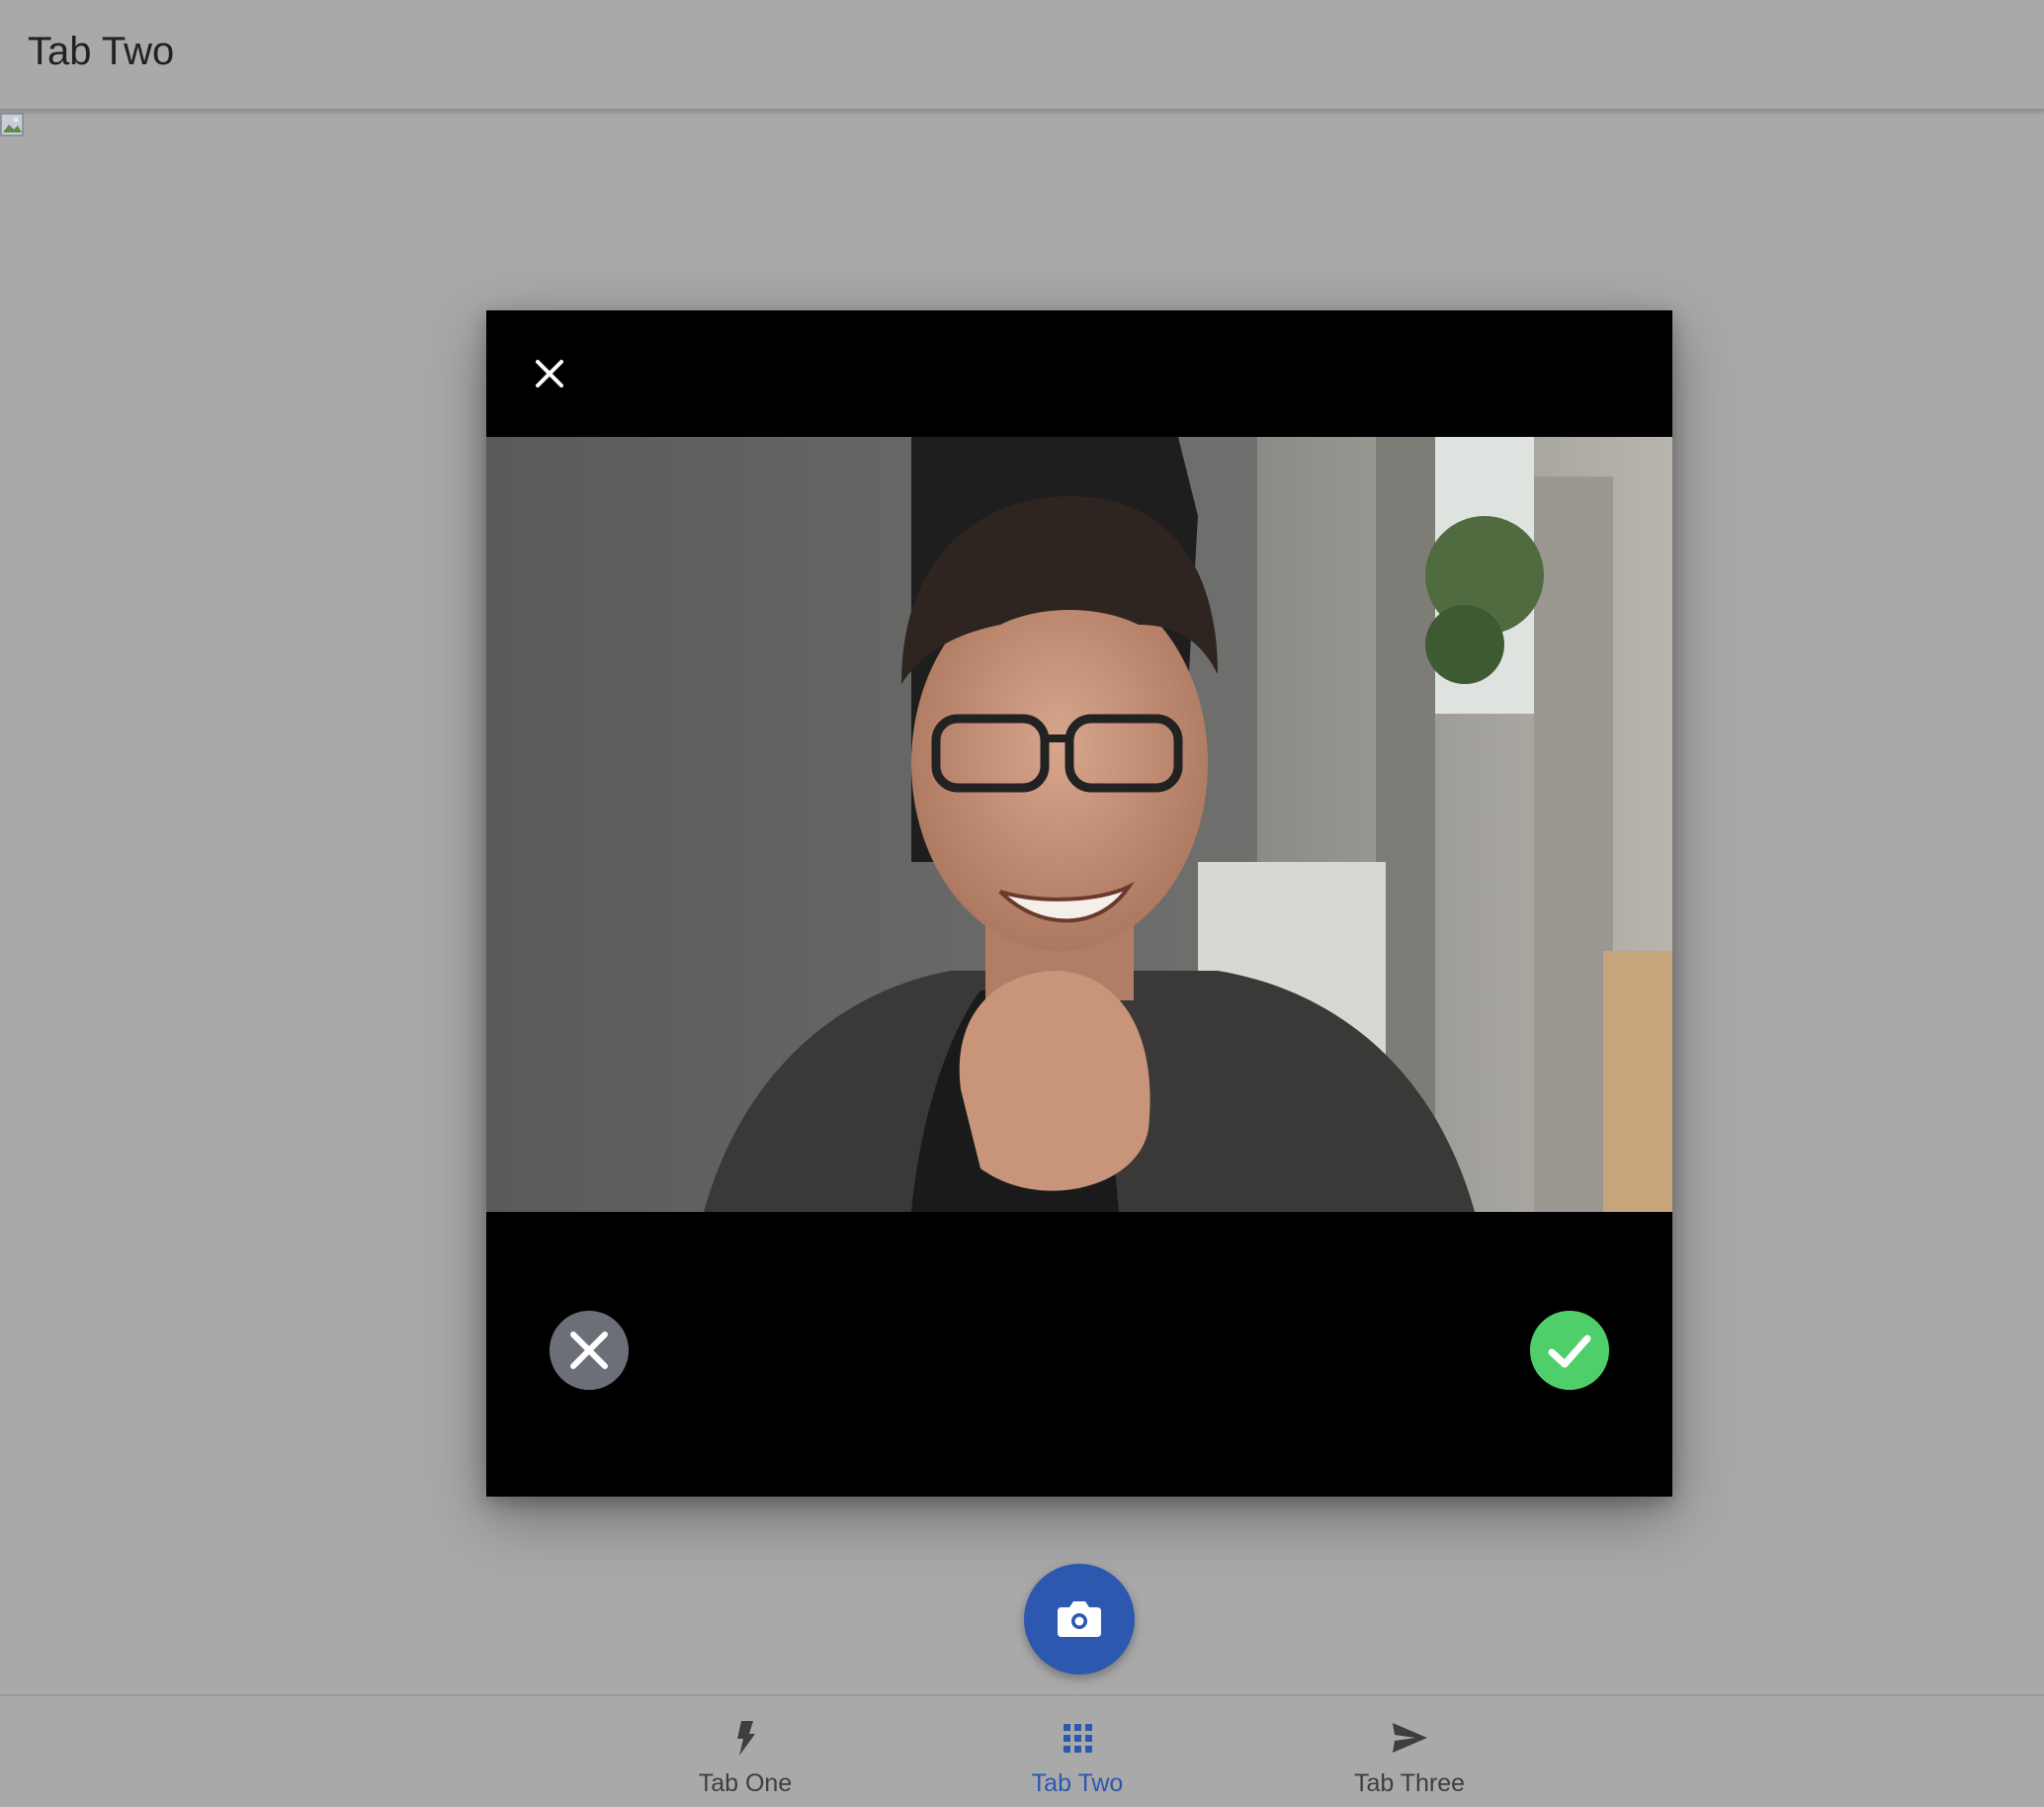  I want to click on toolbar: Tab Two, so click(1022, 55).